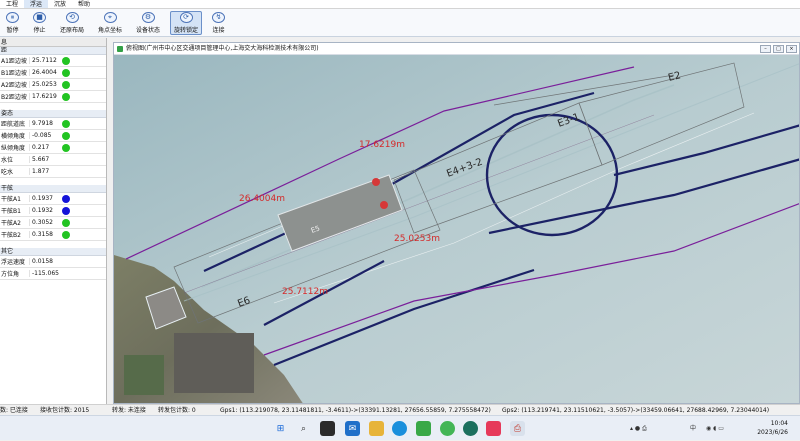 This screenshot has width=800, height=441. Describe the element at coordinates (7, 160) in the screenshot. I see `info-label: 水位` at that location.